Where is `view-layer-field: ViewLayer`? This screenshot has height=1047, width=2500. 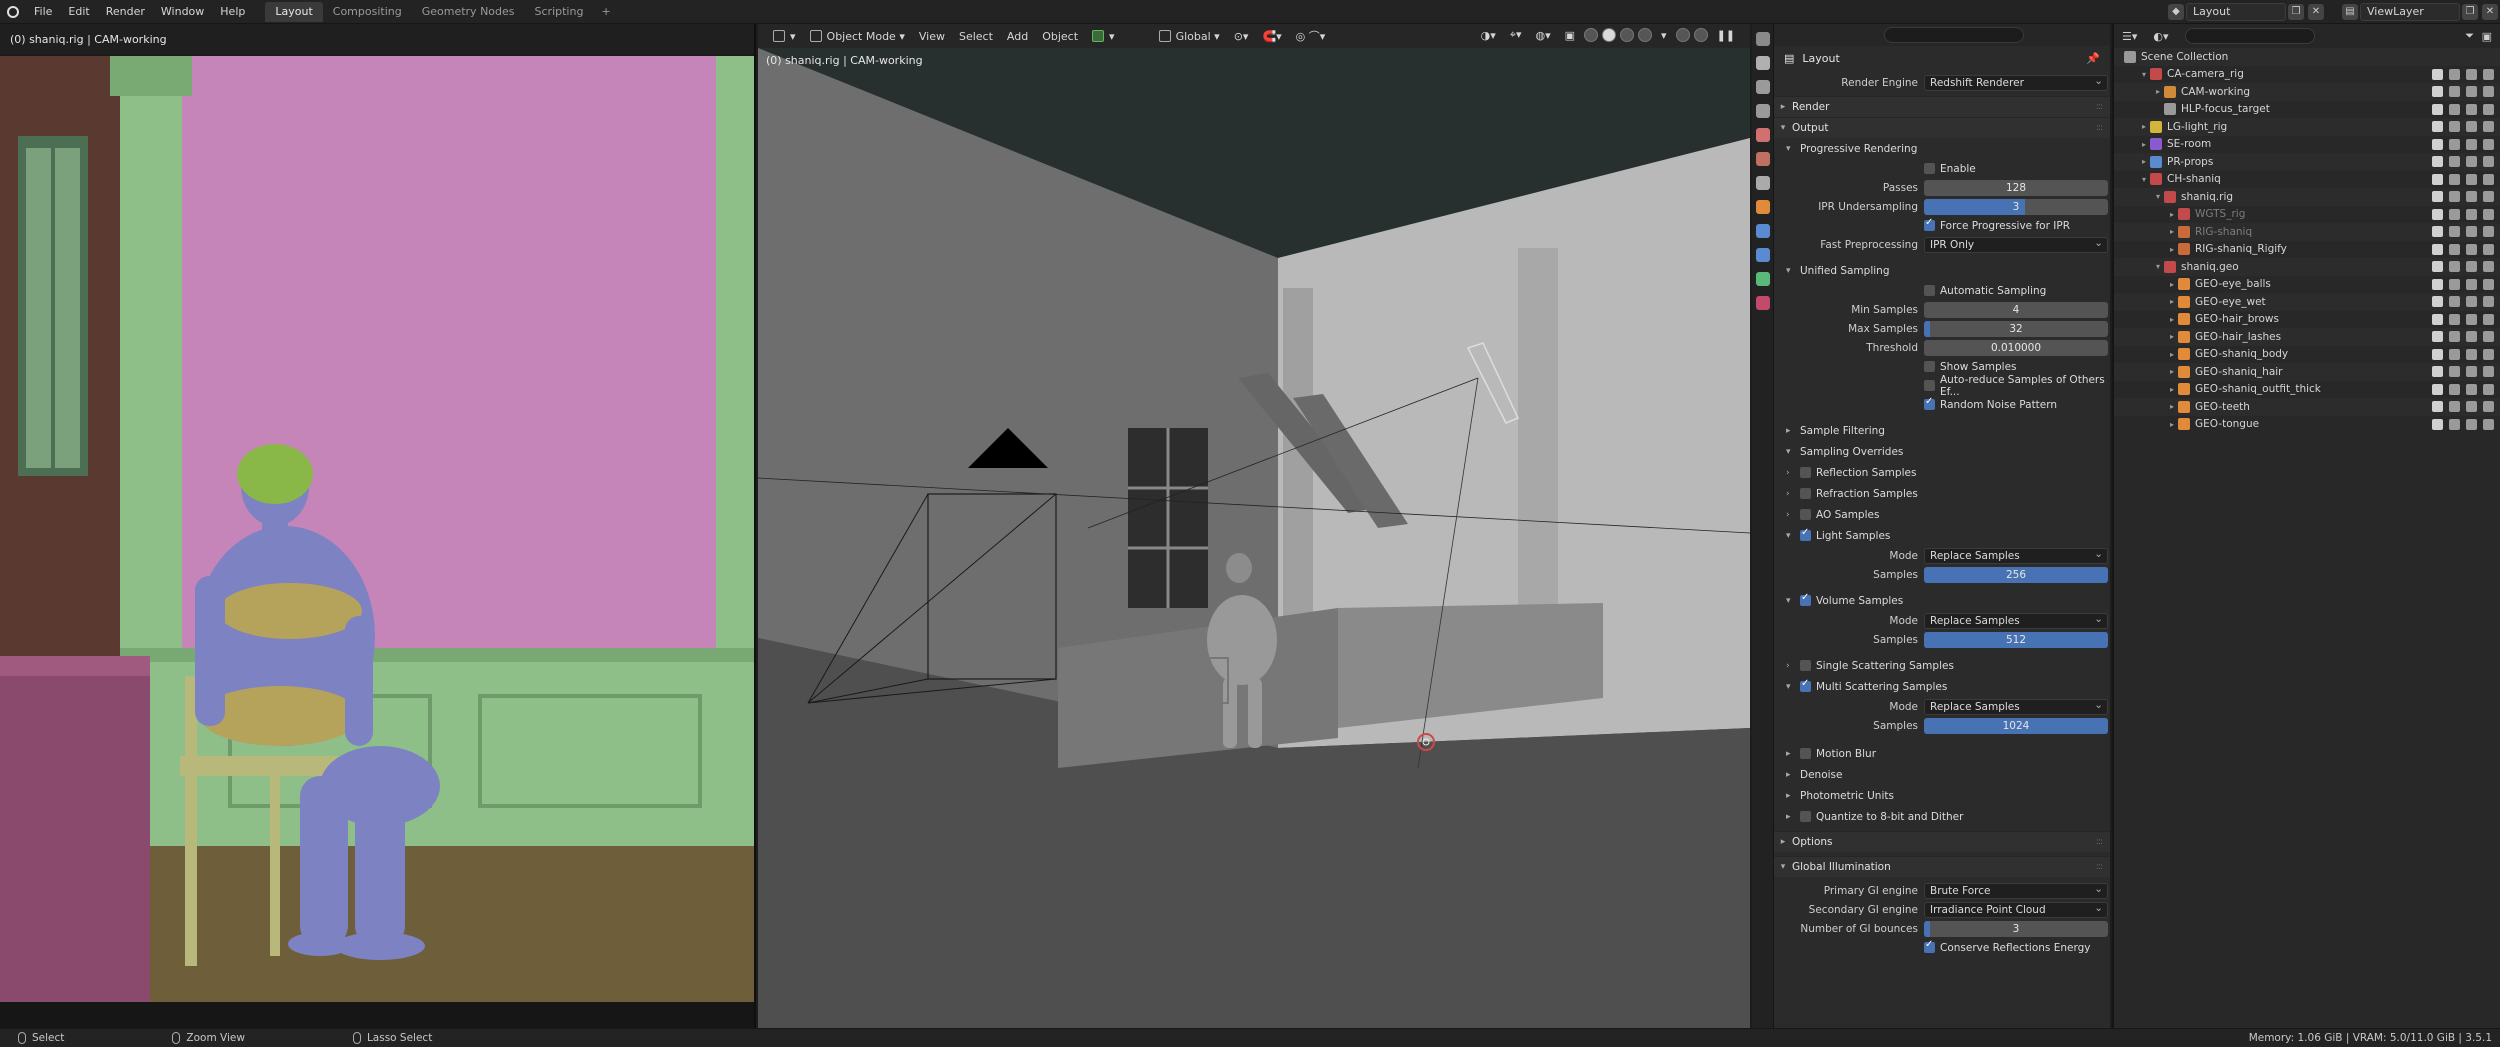 view-layer-field: ViewLayer is located at coordinates (2410, 12).